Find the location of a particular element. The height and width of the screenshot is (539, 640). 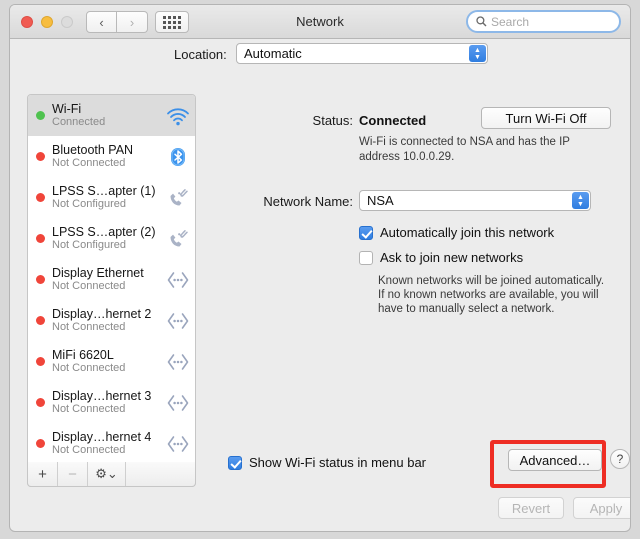

network-service-text: MiFi 6620L Not Connected is located at coordinates (106, 361).